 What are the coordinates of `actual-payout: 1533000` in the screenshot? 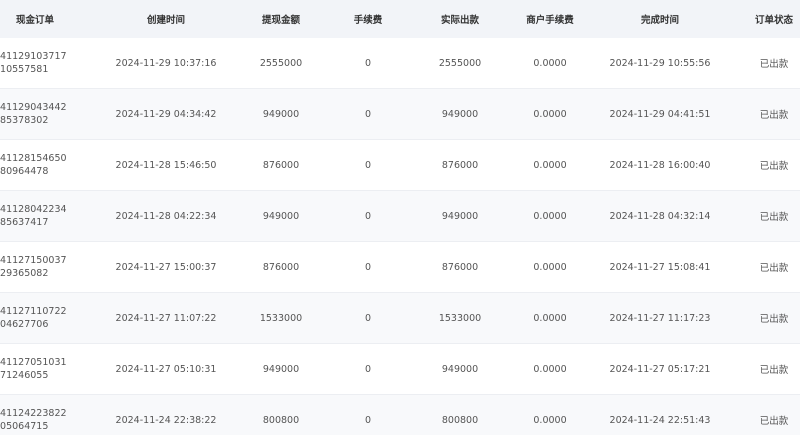 It's located at (460, 318).